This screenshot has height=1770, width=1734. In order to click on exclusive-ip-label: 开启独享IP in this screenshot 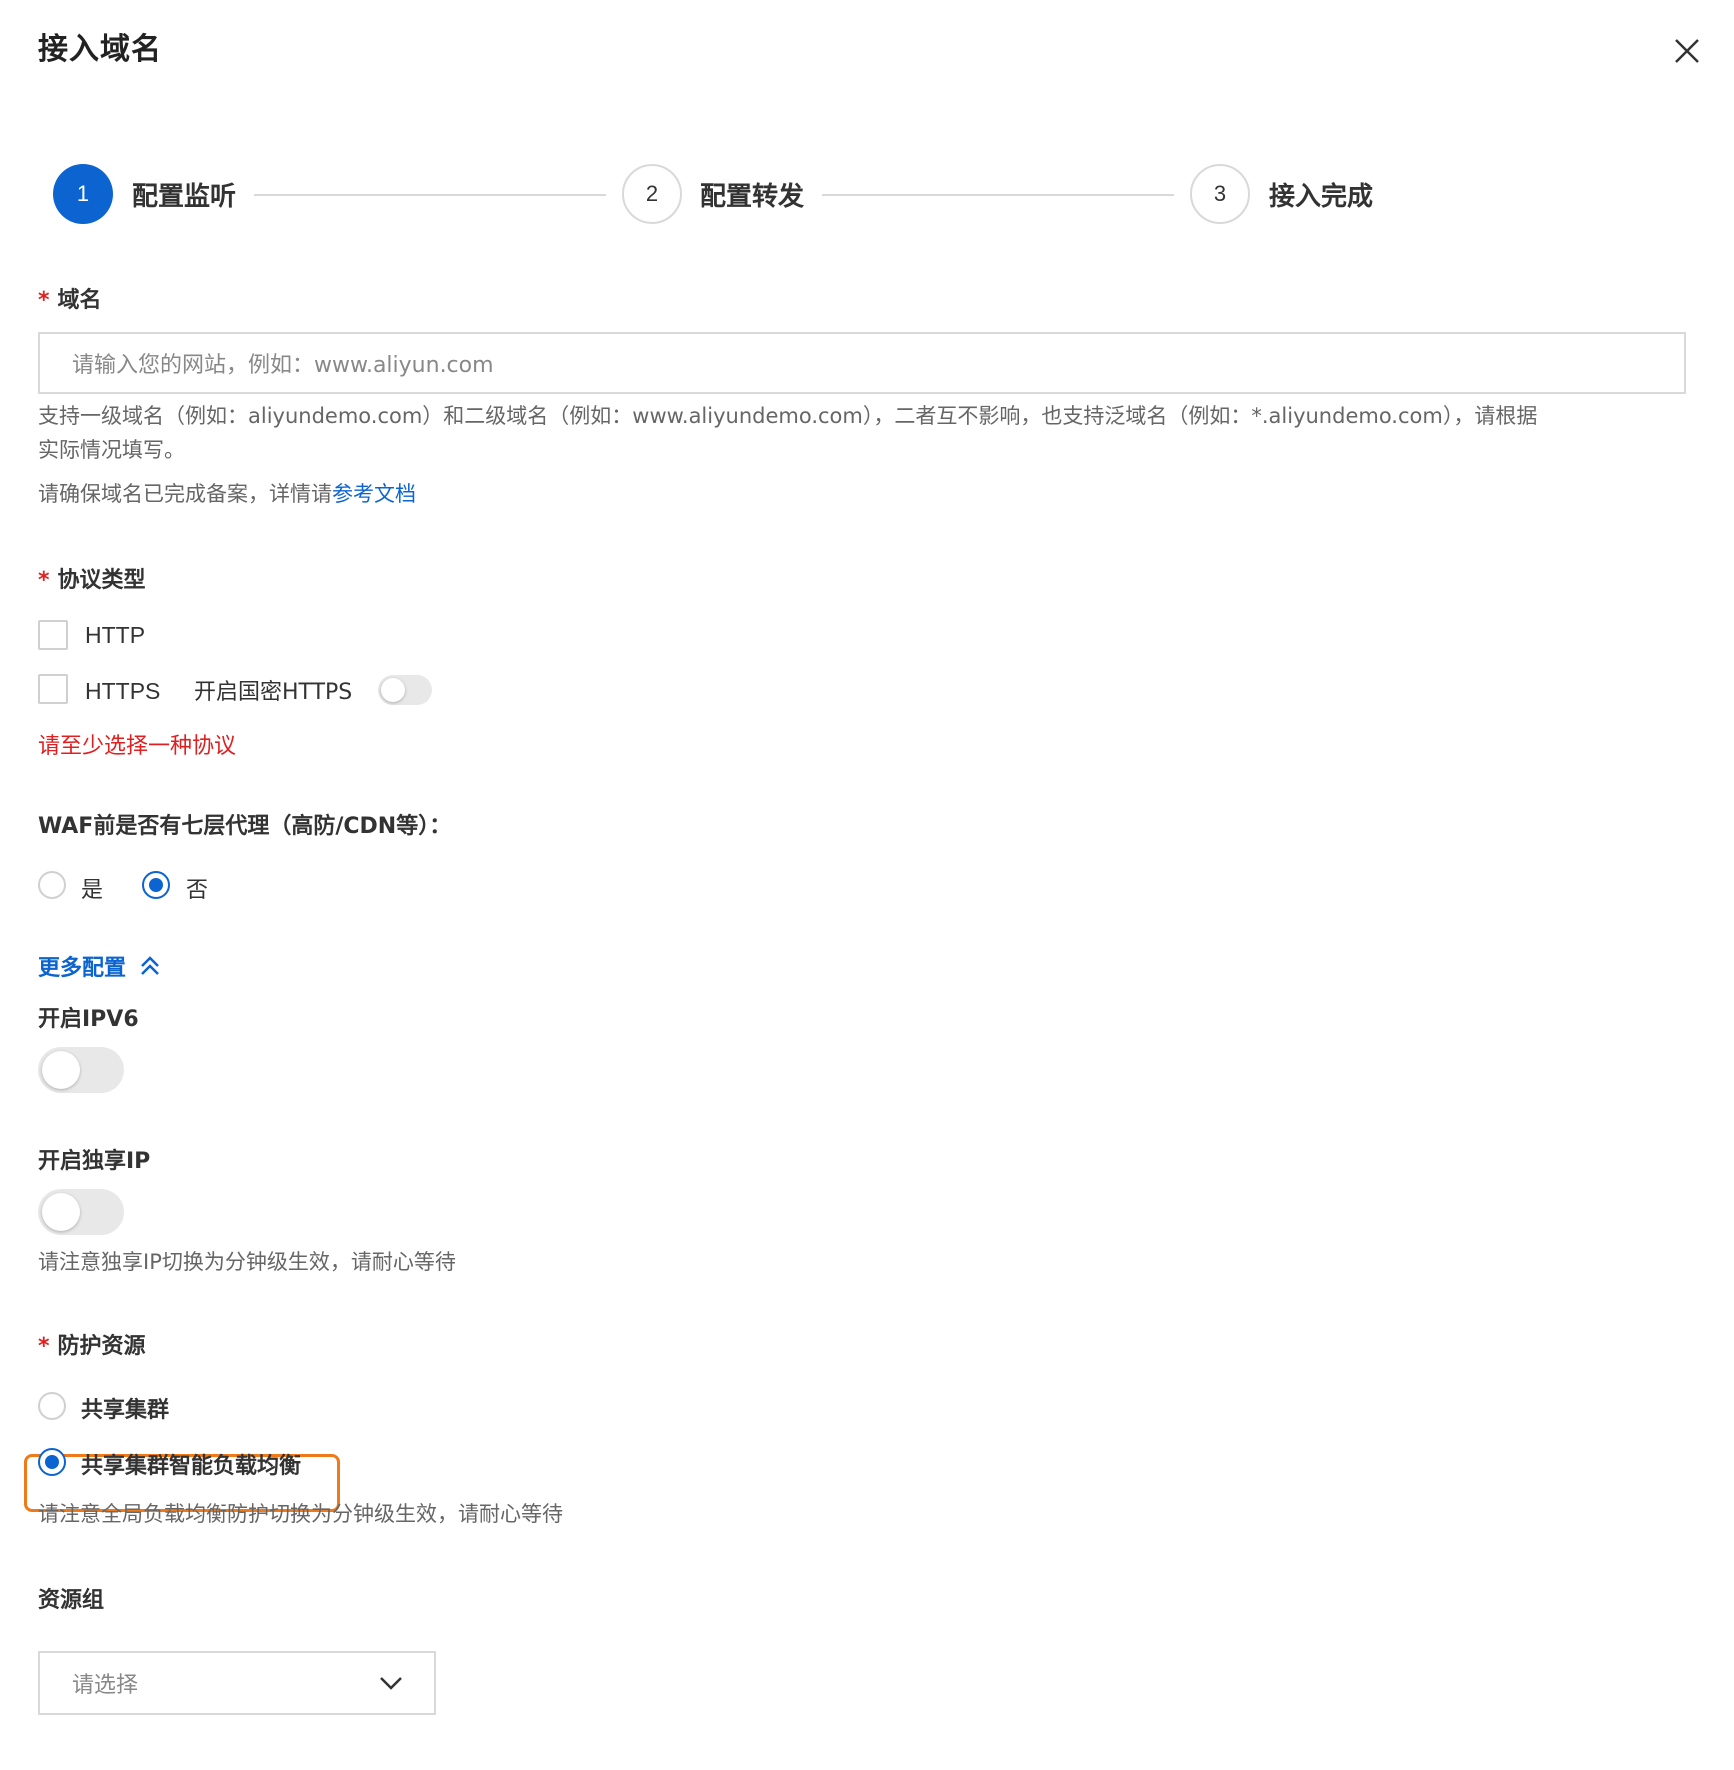, I will do `click(94, 1161)`.